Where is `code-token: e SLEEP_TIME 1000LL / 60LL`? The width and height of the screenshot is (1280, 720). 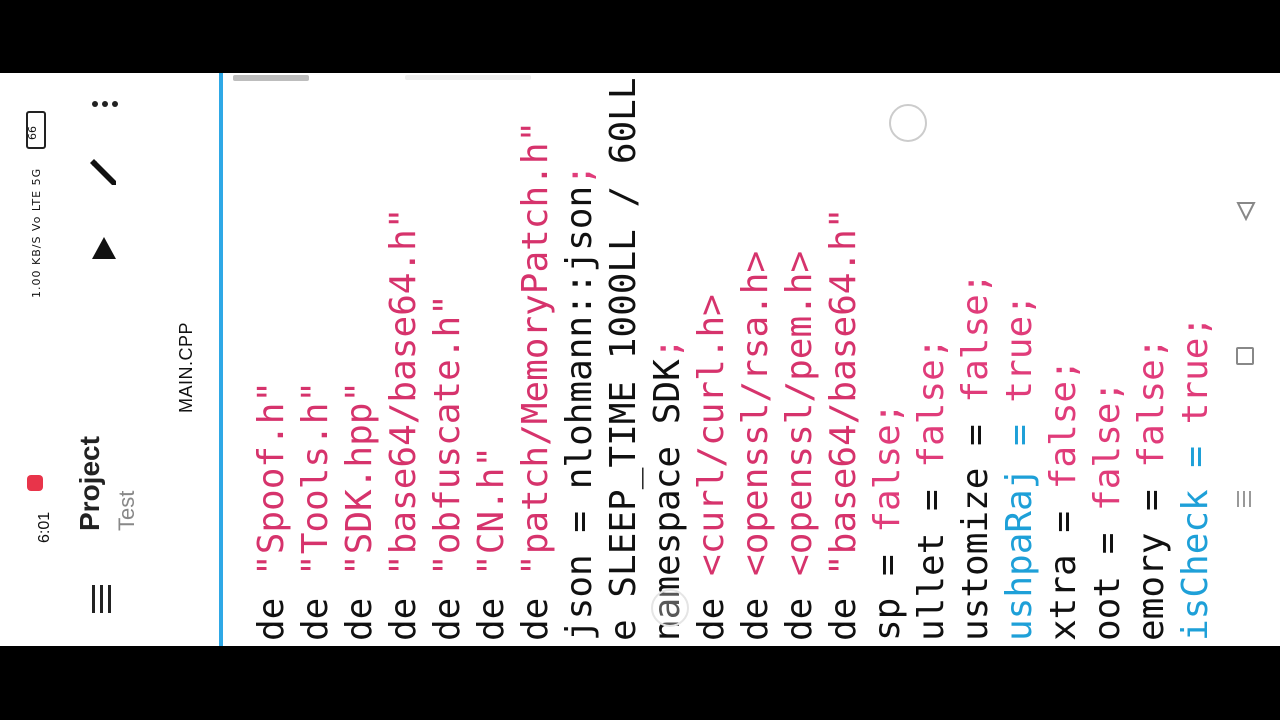
code-token: e SLEEP_TIME 1000LL / 60LL is located at coordinates (623, 359).